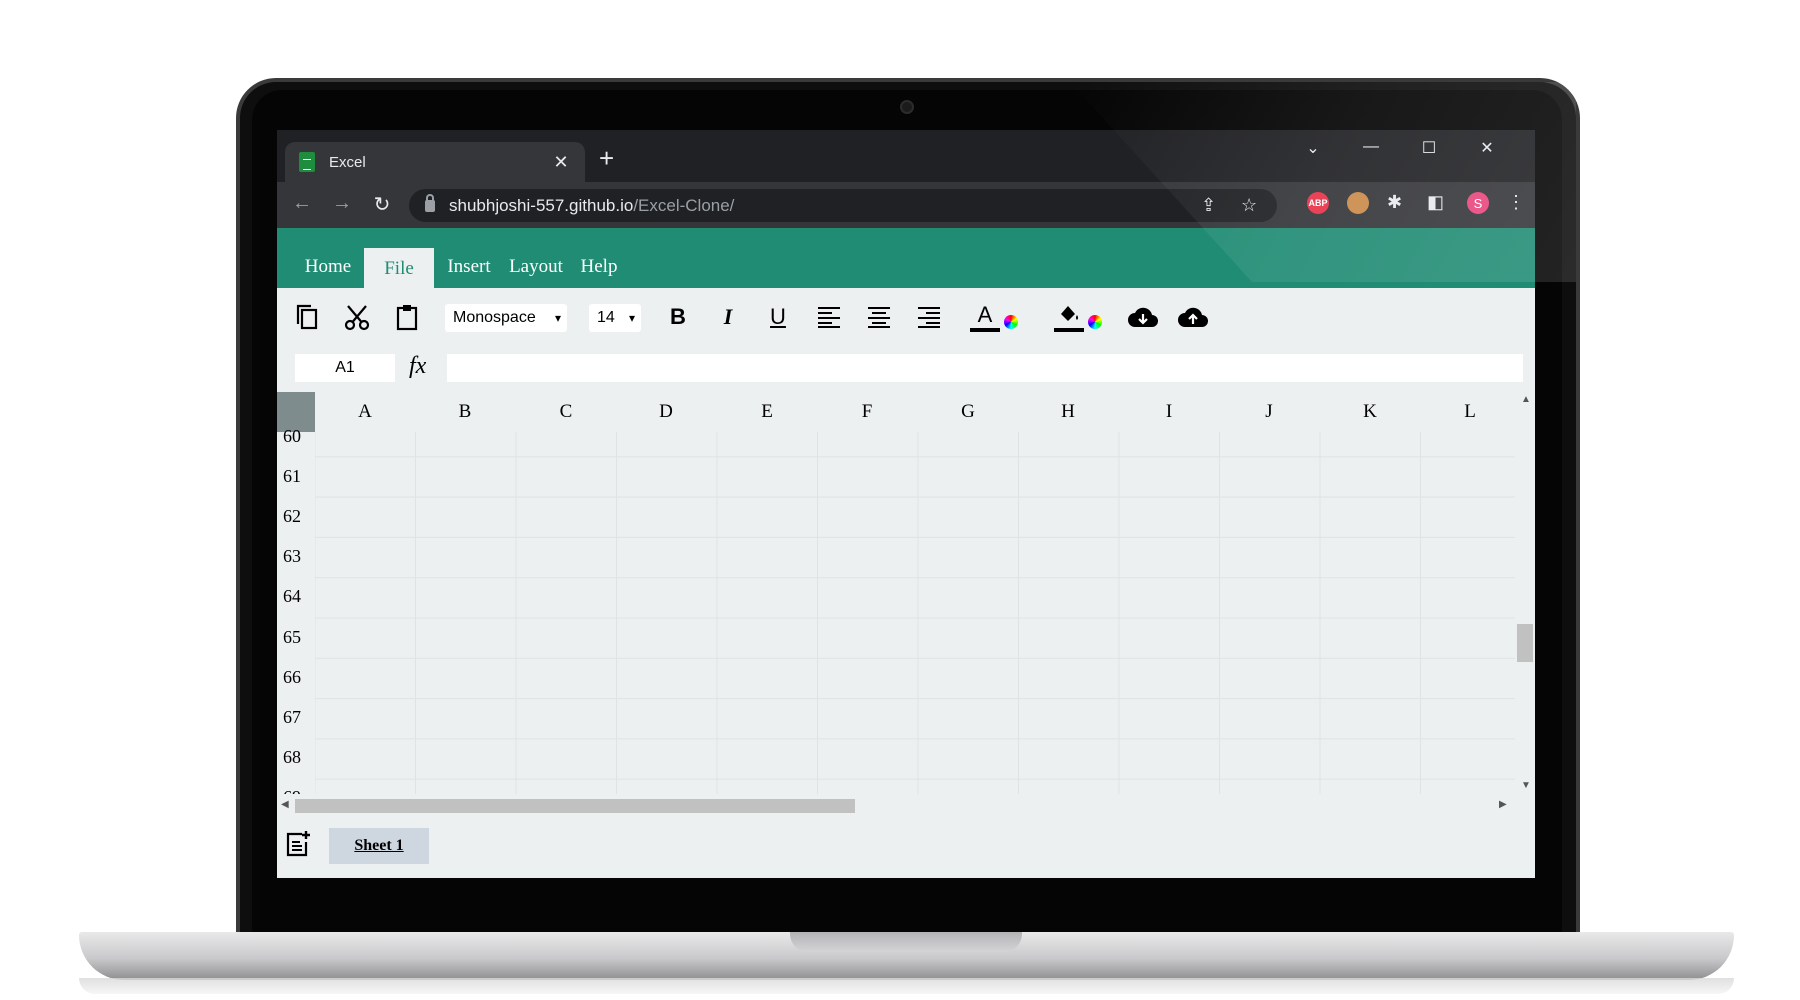 Image resolution: width=1800 pixels, height=1000 pixels. What do you see at coordinates (929, 317) in the screenshot?
I see `align-right-icon` at bounding box center [929, 317].